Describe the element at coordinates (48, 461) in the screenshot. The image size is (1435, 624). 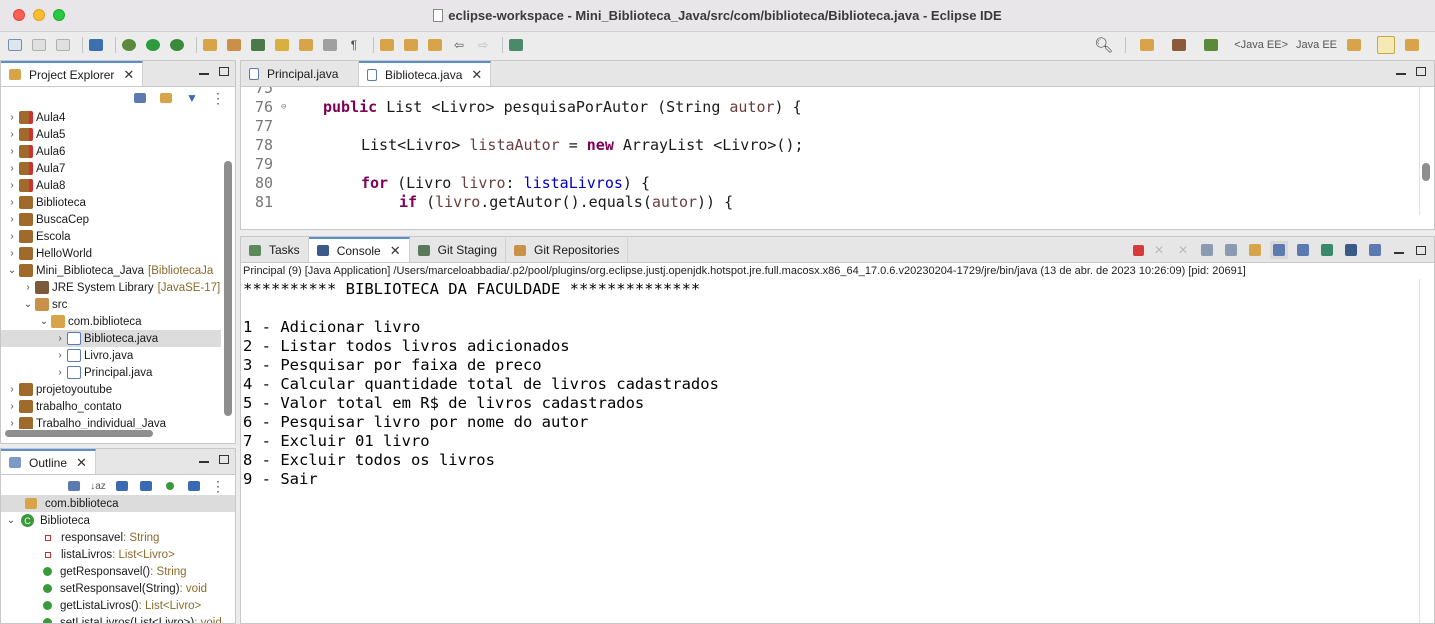
I see `tab-outline: Outline ✕` at that location.